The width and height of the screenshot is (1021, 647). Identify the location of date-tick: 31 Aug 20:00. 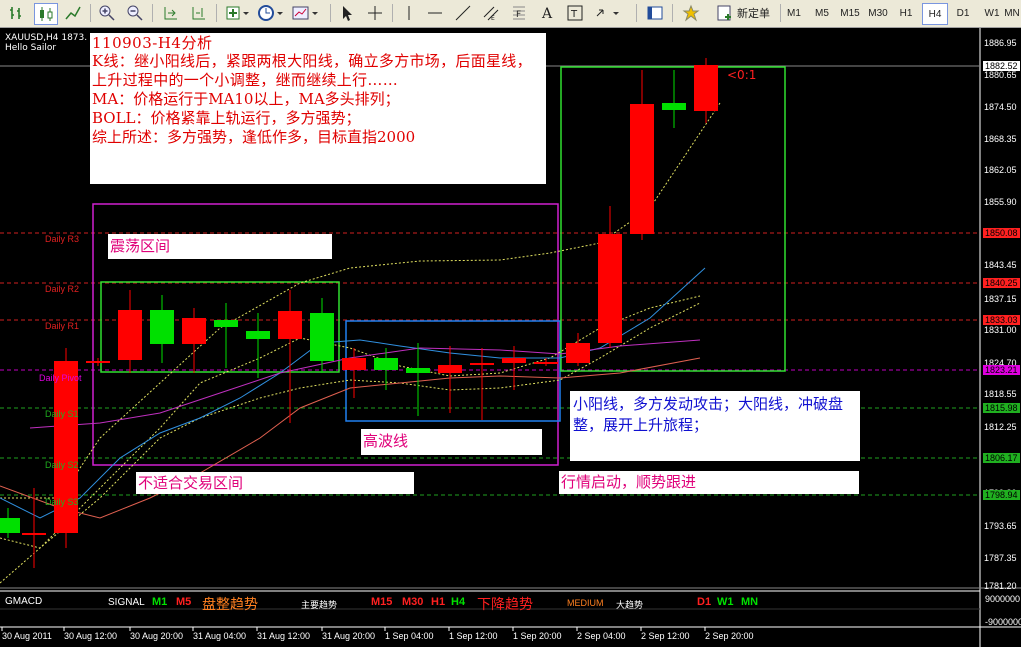
(349, 636).